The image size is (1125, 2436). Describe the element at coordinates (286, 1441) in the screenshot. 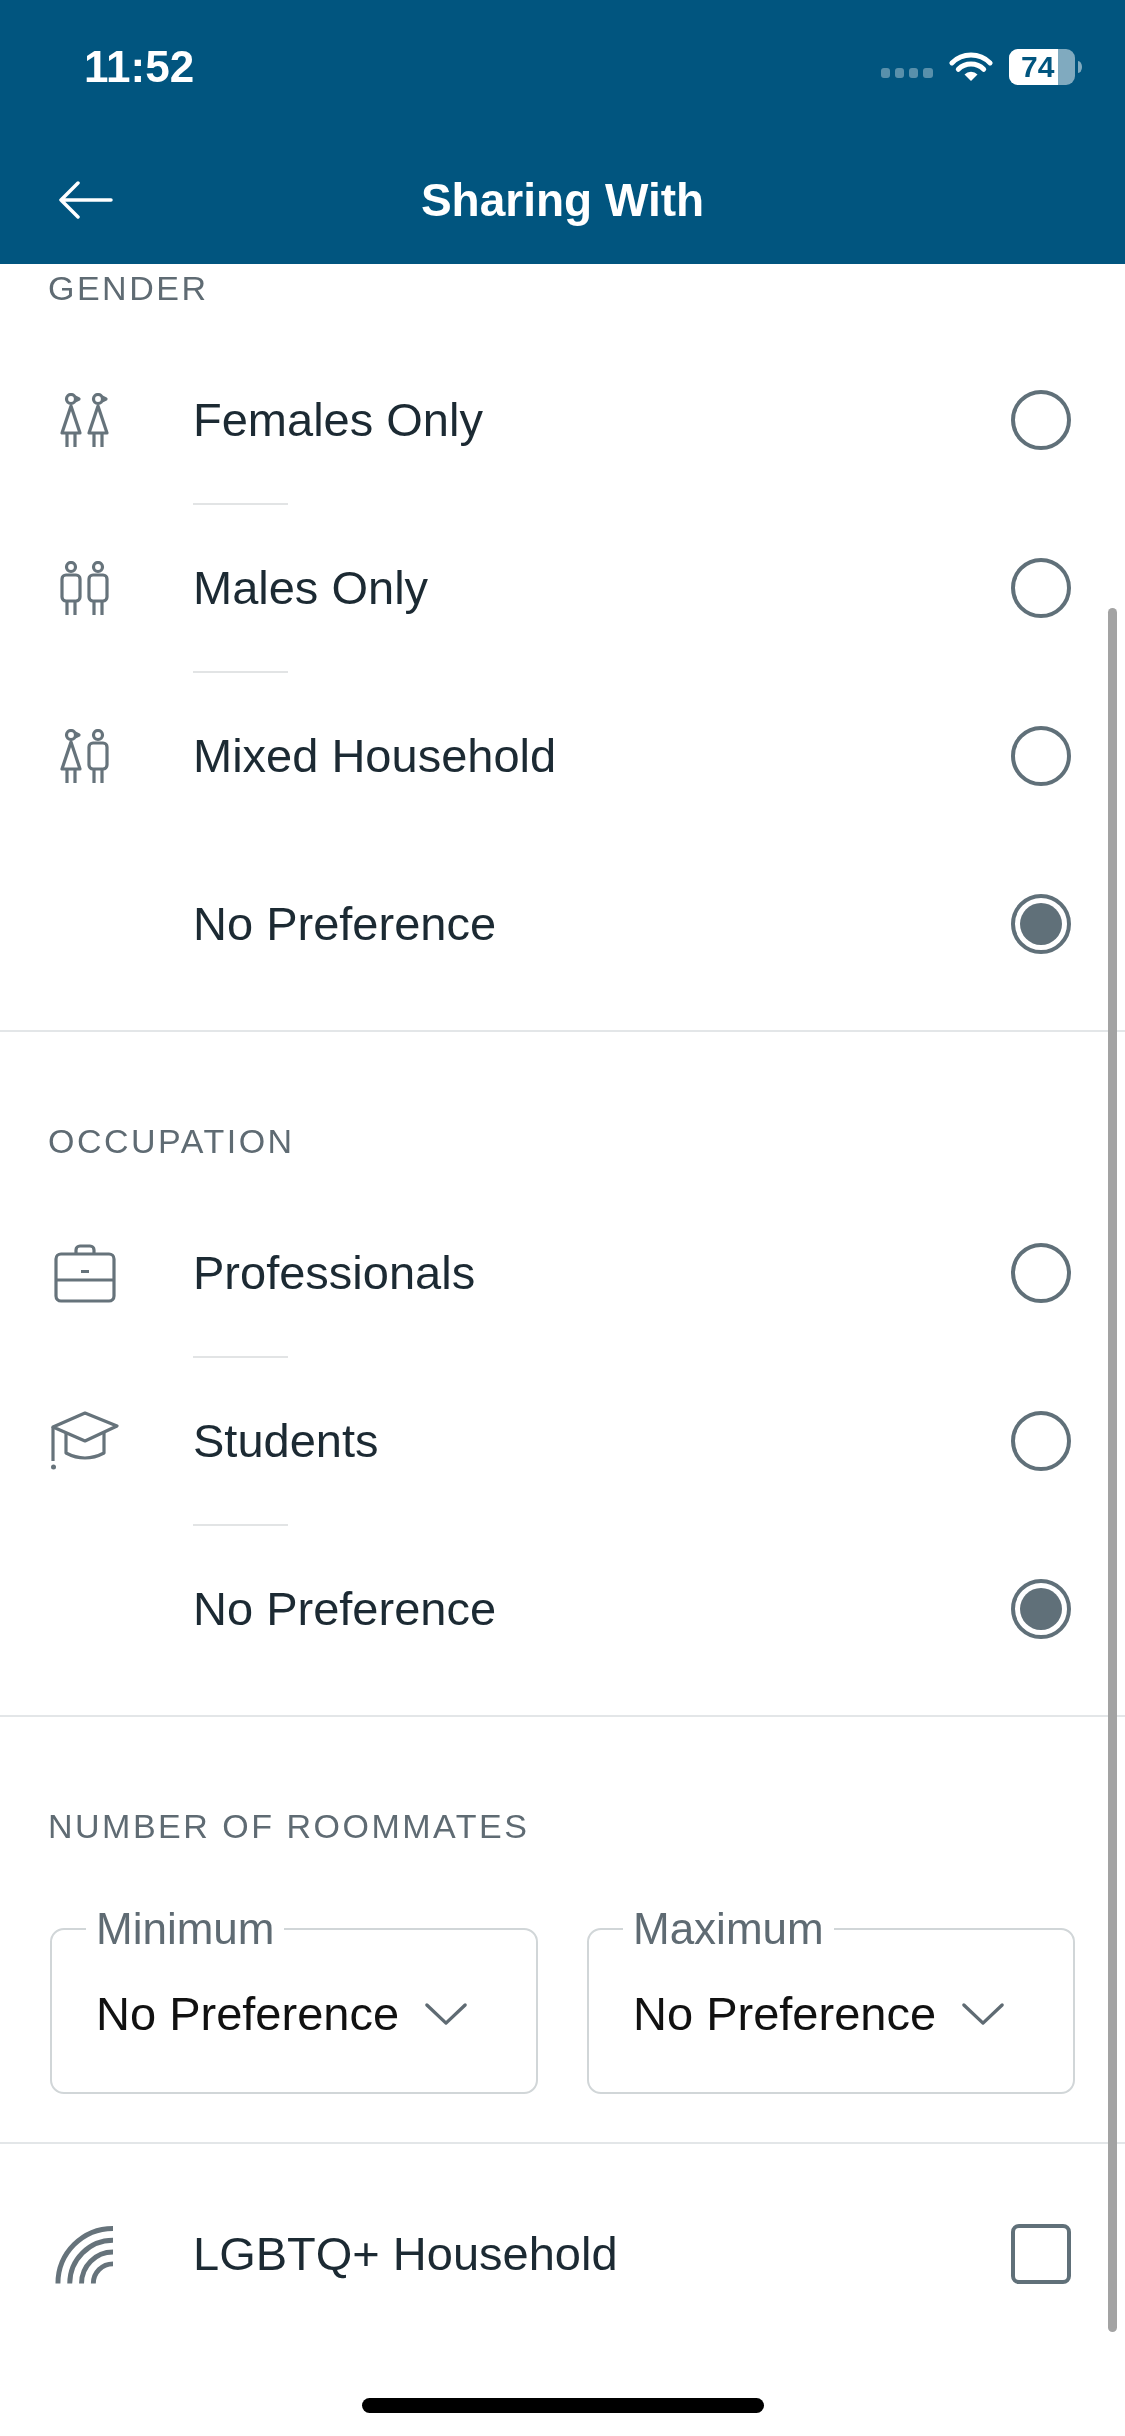

I see `option-label: Students` at that location.